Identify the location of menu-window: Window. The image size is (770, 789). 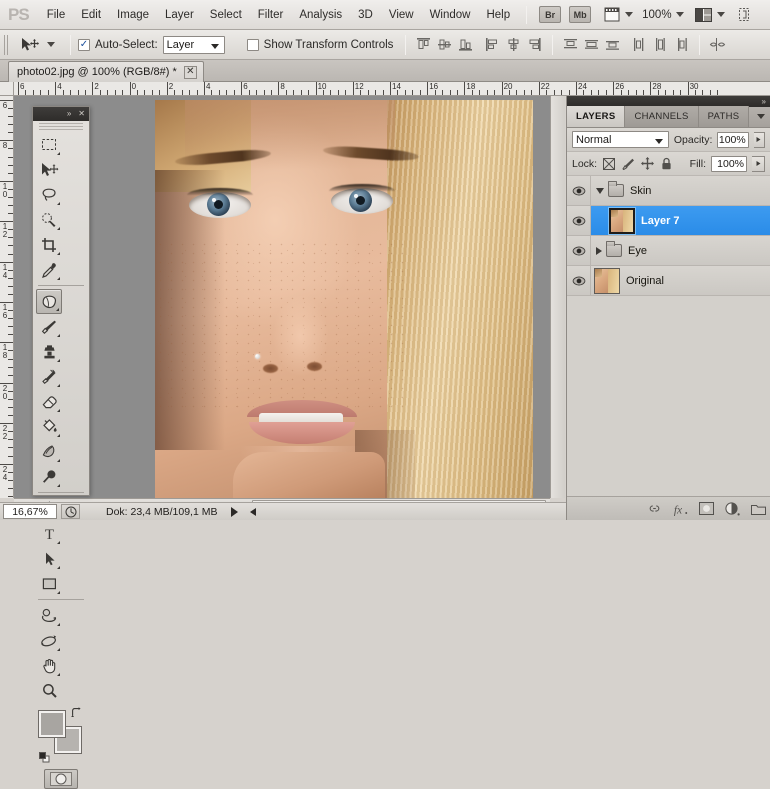
(450, 15).